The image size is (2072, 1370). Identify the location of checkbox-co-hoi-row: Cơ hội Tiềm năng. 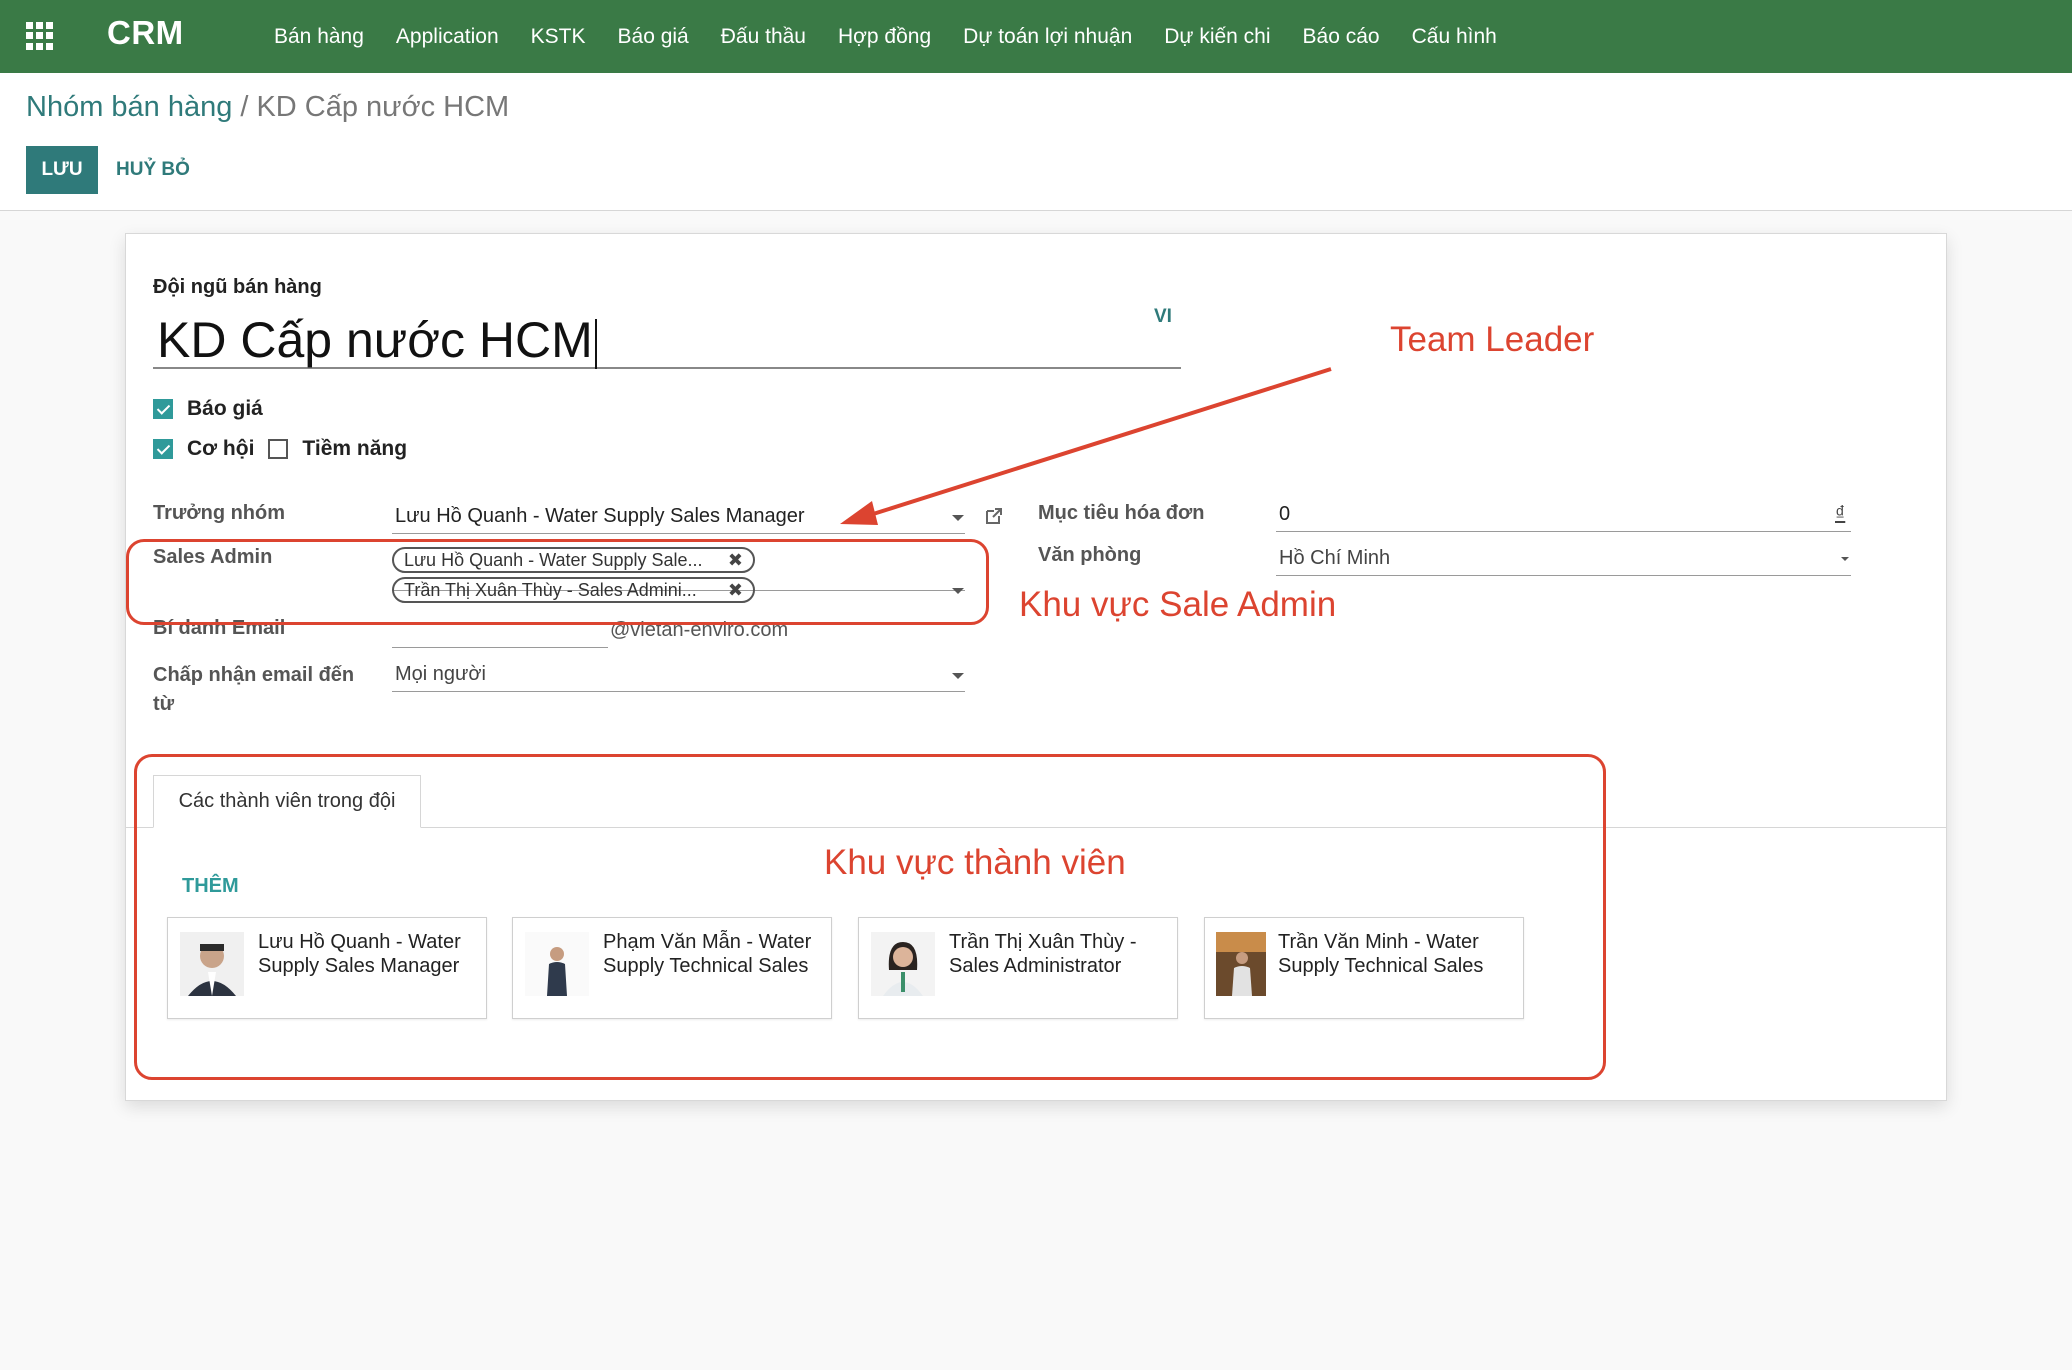
(280, 449).